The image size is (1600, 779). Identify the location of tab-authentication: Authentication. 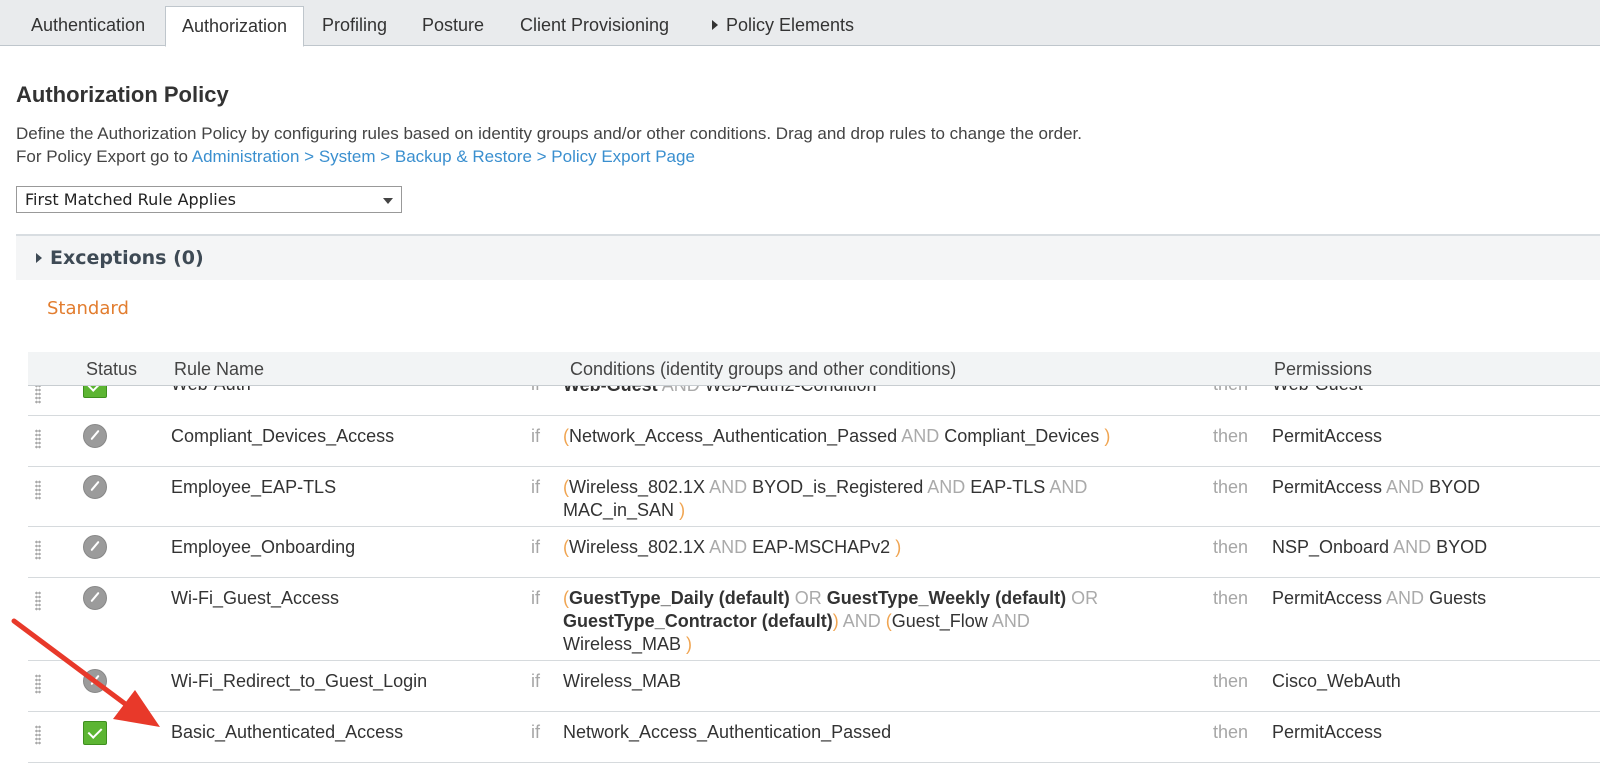
(88, 26).